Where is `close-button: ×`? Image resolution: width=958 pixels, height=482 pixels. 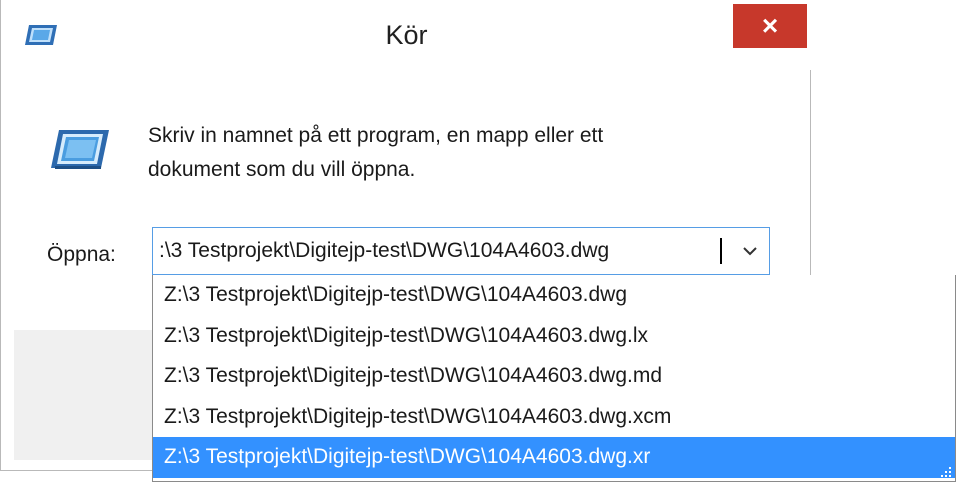 close-button: × is located at coordinates (770, 26).